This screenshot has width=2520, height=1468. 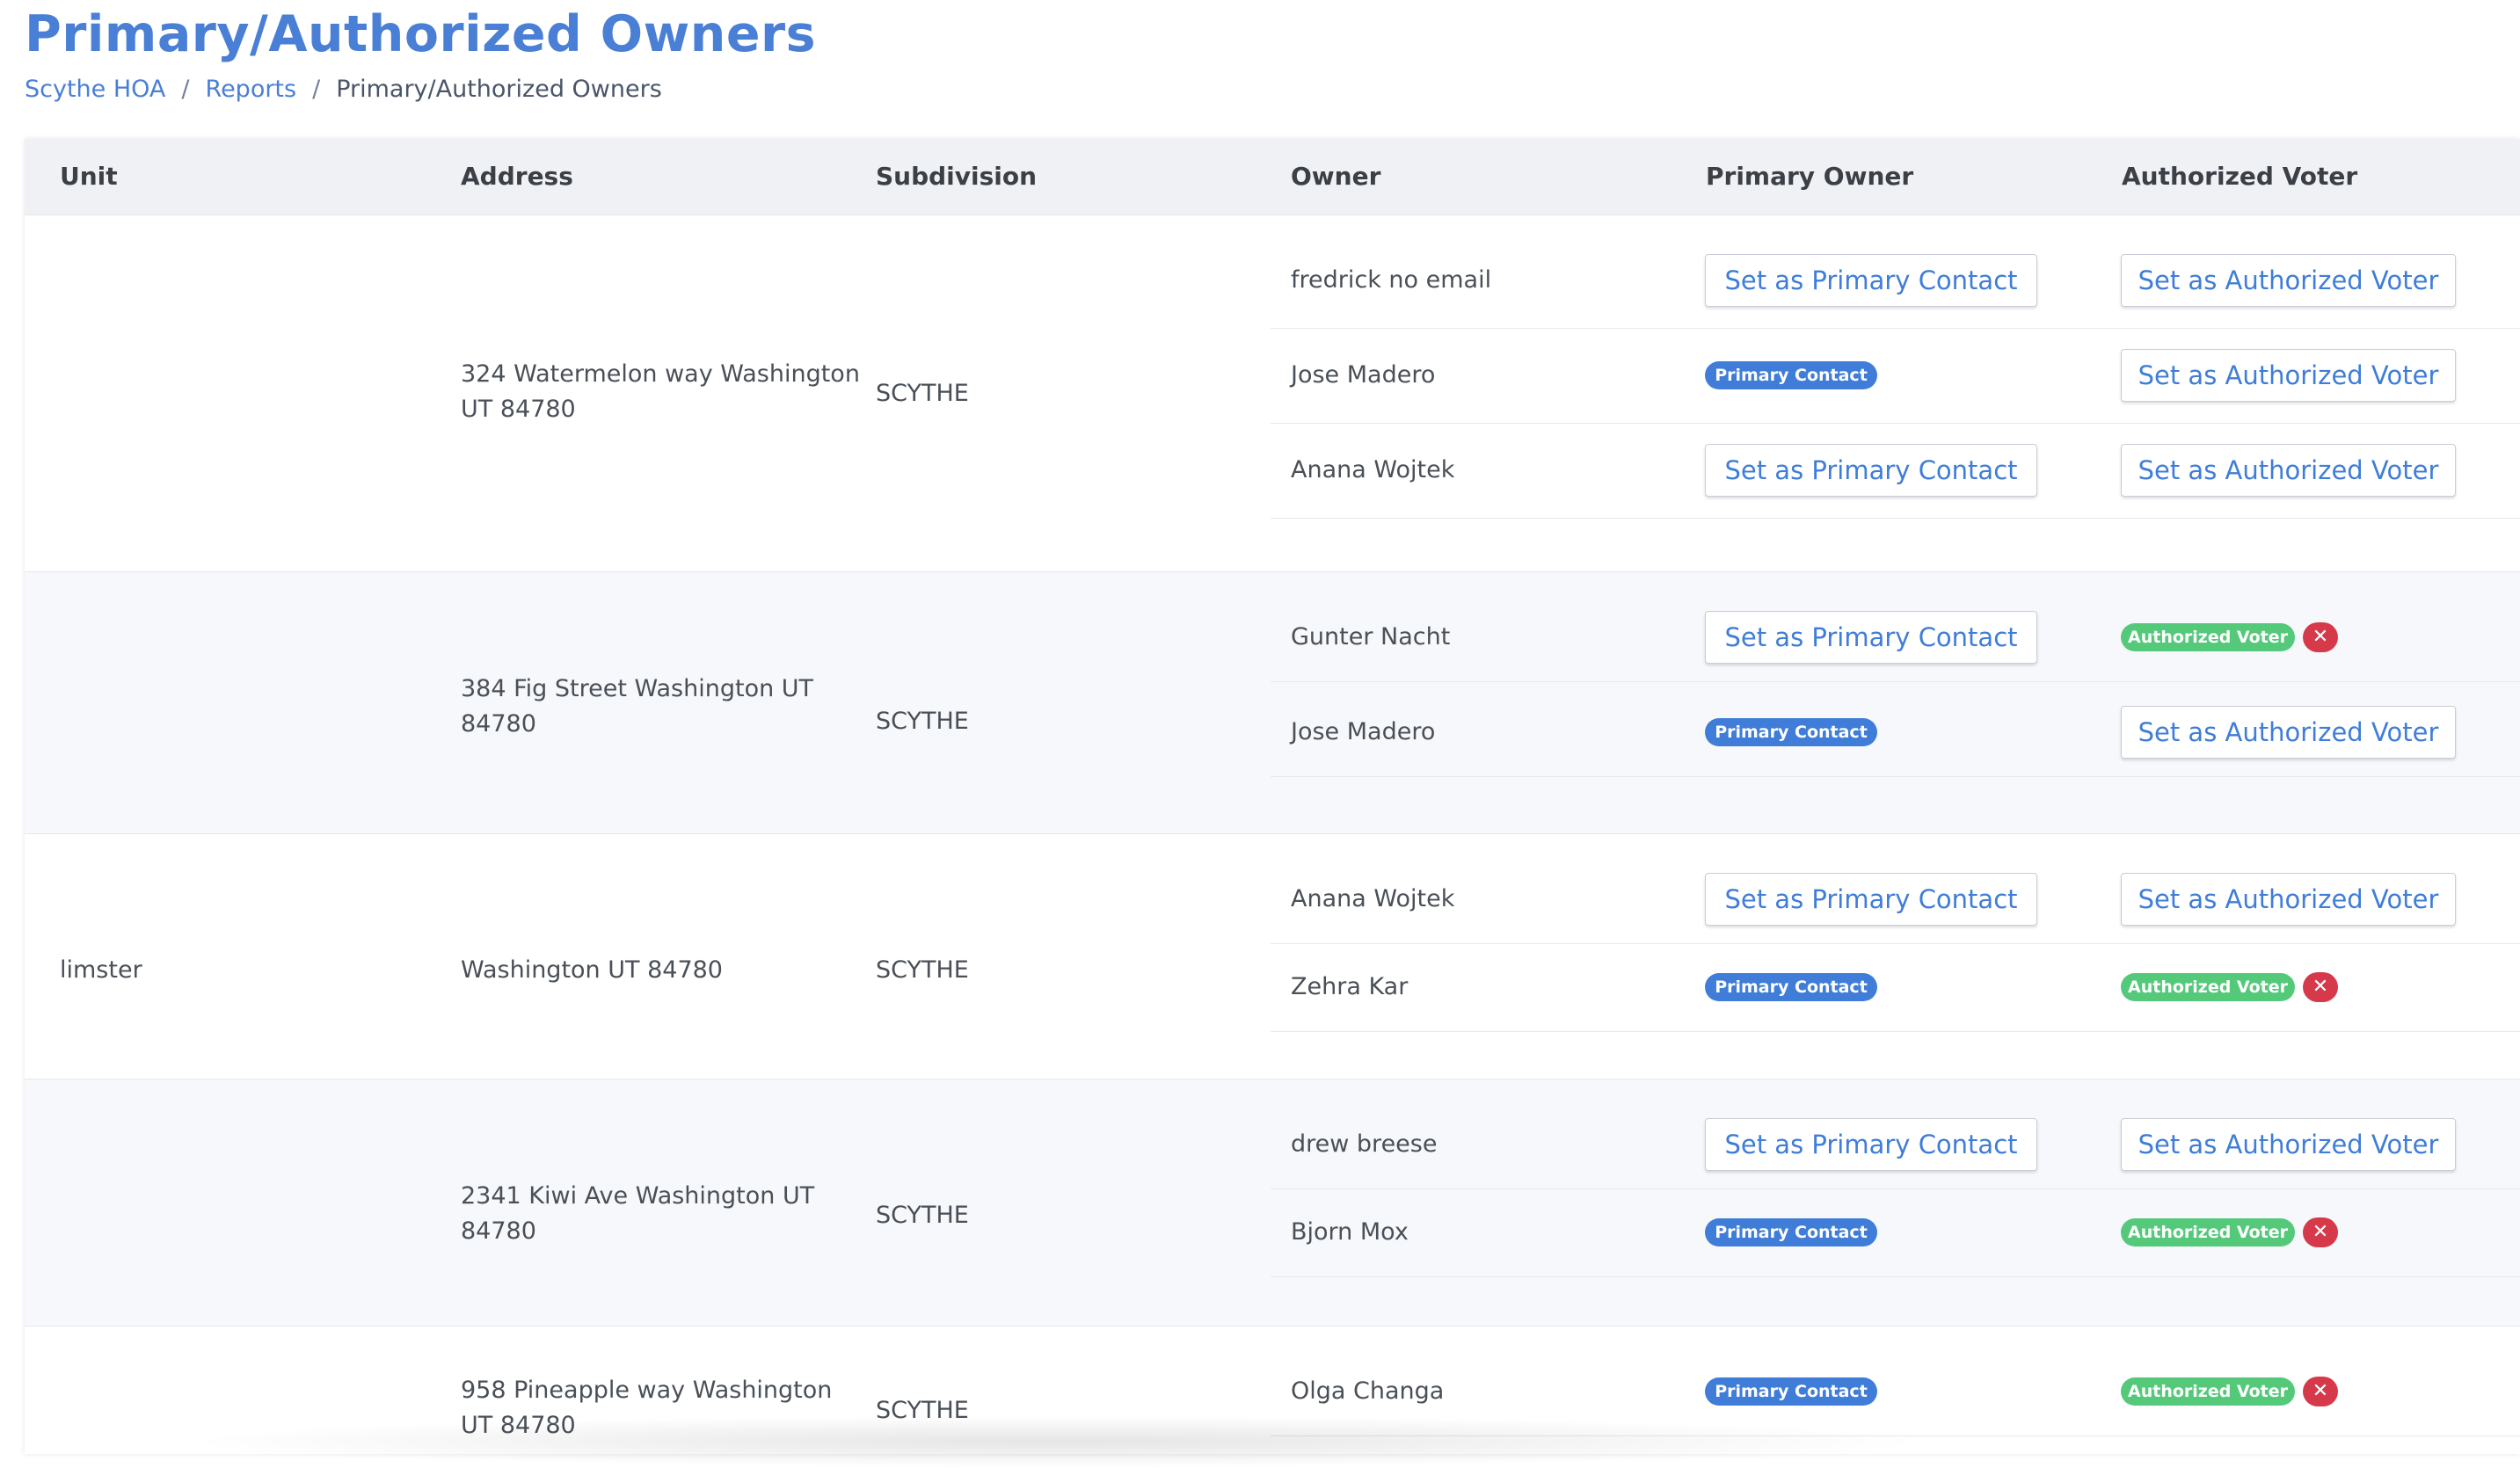 What do you see at coordinates (251, 90) in the screenshot?
I see `breadcrumb-link-reports: Reports` at bounding box center [251, 90].